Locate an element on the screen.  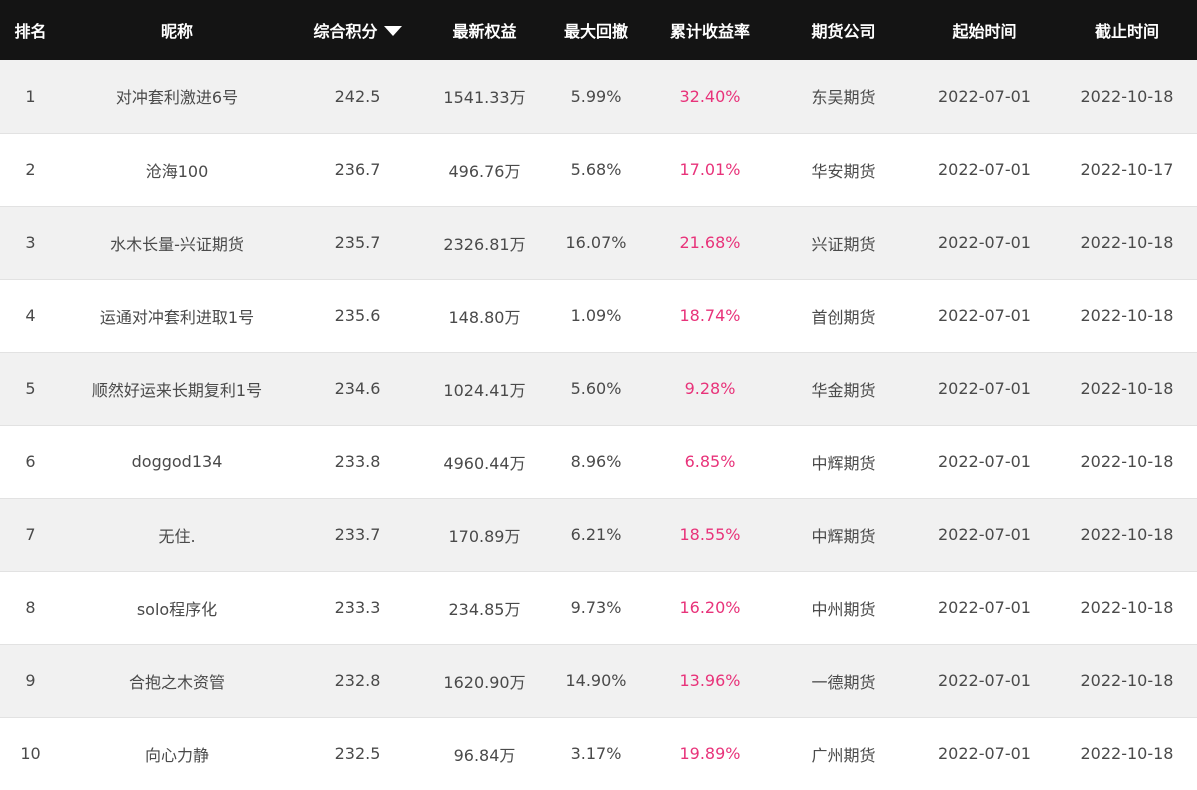
cell-cum-return: 16.20% is located at coordinates (710, 608).